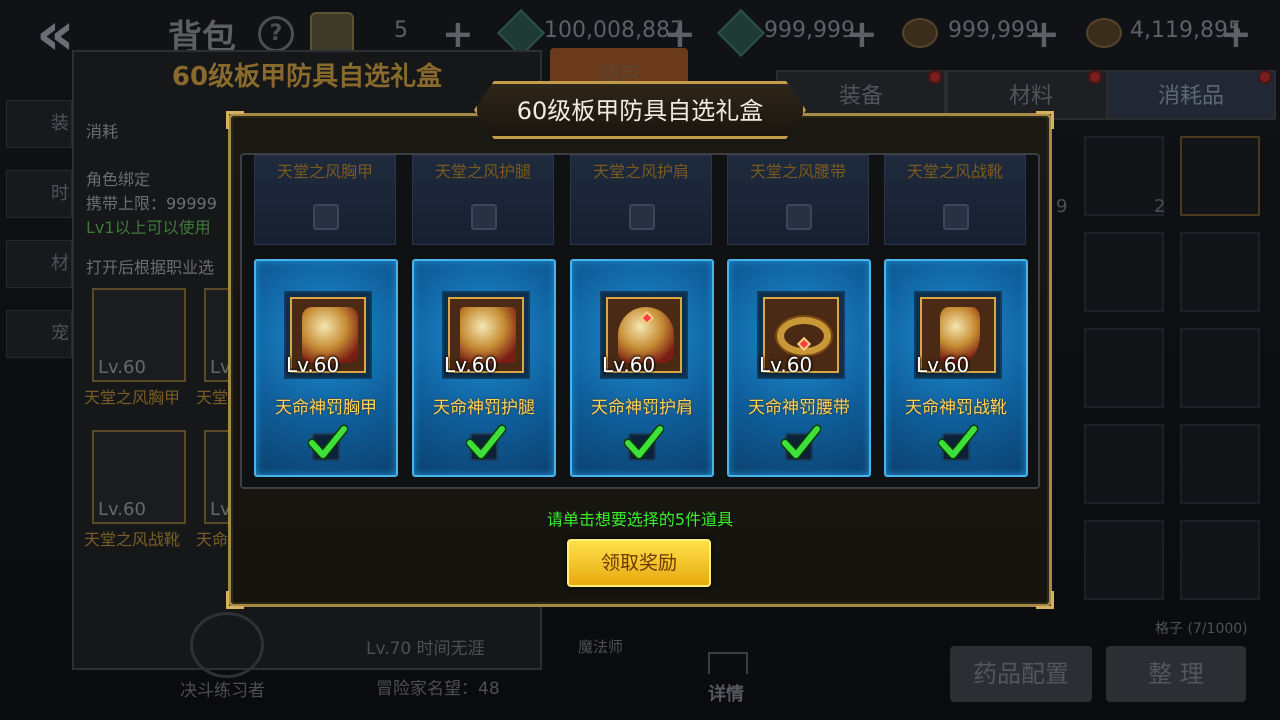 This screenshot has height=720, width=1280. Describe the element at coordinates (438, 689) in the screenshot. I see `adventurer-fame: 冒险家名望：48` at that location.